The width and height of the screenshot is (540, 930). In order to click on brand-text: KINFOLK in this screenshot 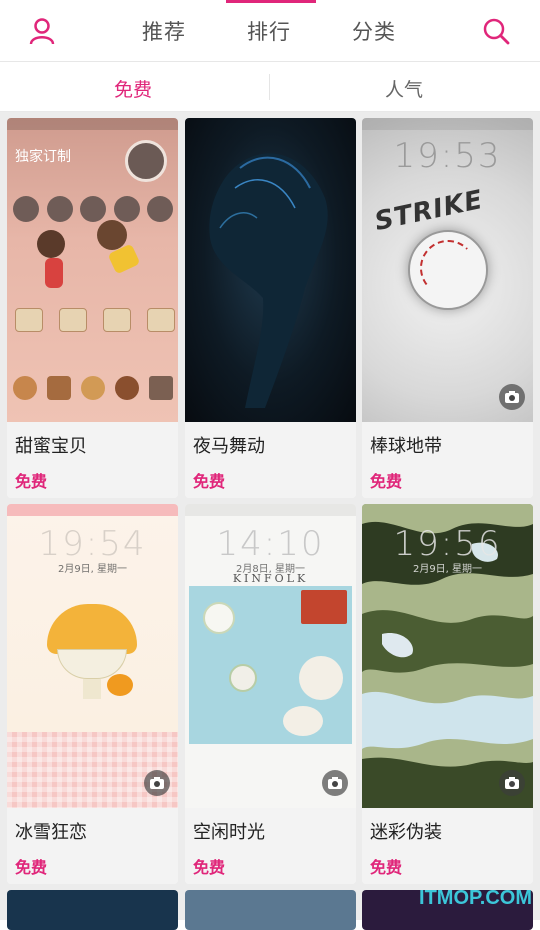, I will do `click(270, 578)`.